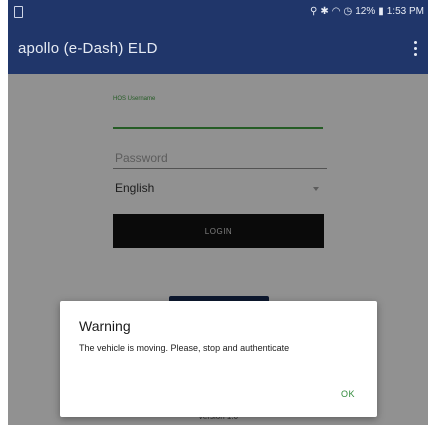  I want to click on battery-icon: ▮, so click(381, 11).